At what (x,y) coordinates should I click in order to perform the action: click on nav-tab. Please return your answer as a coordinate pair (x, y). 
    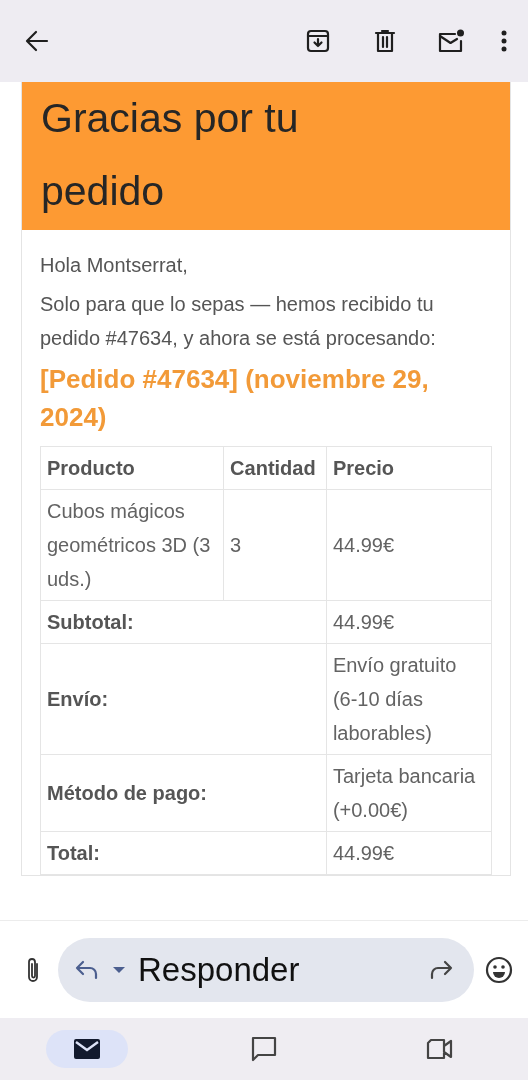
    Looking at the image, I should click on (86, 1049).